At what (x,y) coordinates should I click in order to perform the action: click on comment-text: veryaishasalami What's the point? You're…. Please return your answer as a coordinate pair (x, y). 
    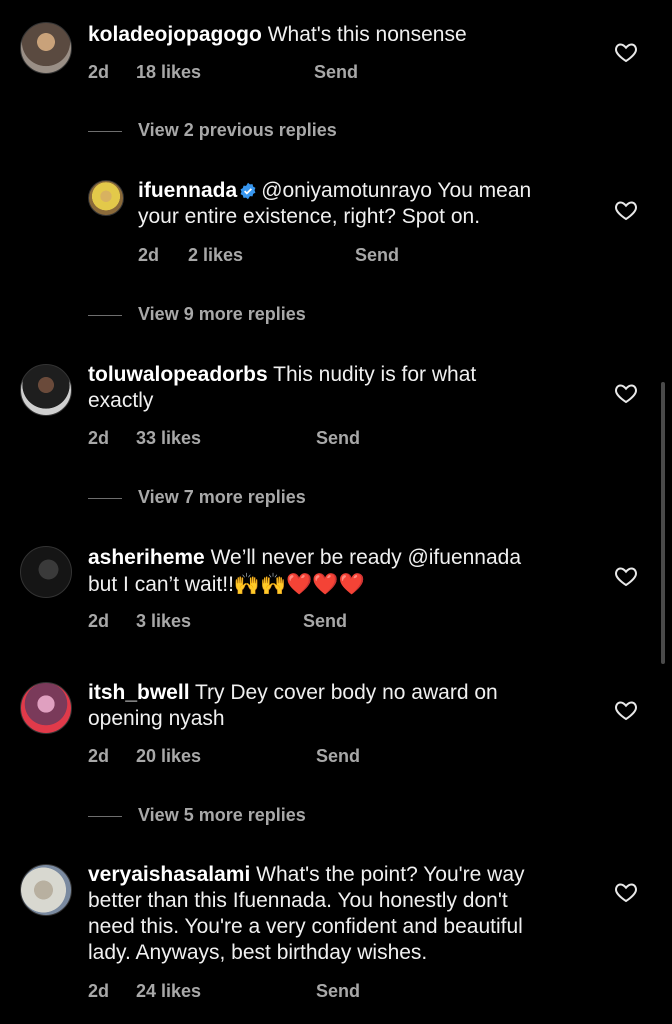
    Looking at the image, I should click on (306, 914).